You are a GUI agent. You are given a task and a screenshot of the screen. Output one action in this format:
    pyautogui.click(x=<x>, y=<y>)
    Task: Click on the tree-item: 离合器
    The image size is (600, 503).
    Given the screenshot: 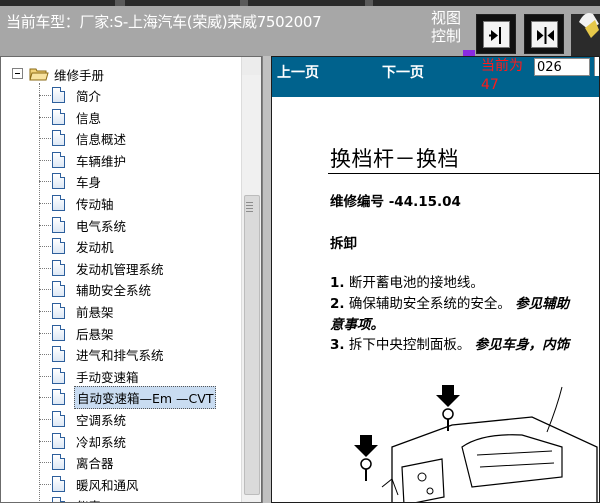 What is the action you would take?
    pyautogui.click(x=84, y=462)
    